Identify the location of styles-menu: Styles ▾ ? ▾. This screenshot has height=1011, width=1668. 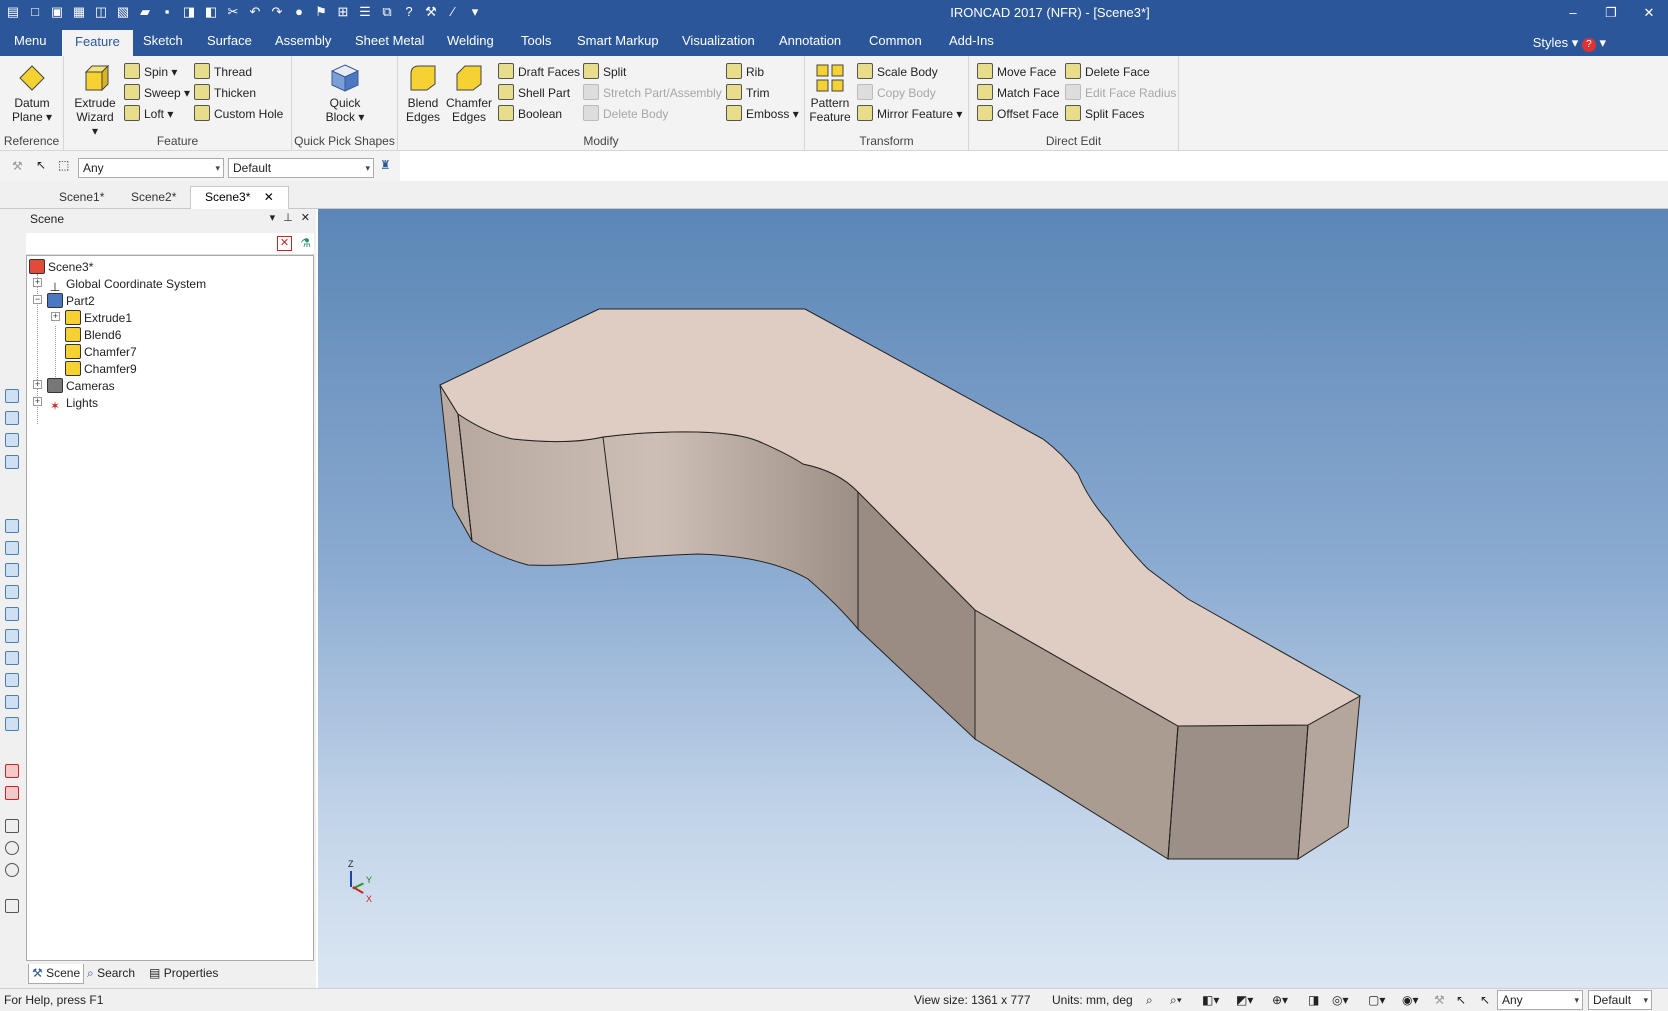
(1569, 43).